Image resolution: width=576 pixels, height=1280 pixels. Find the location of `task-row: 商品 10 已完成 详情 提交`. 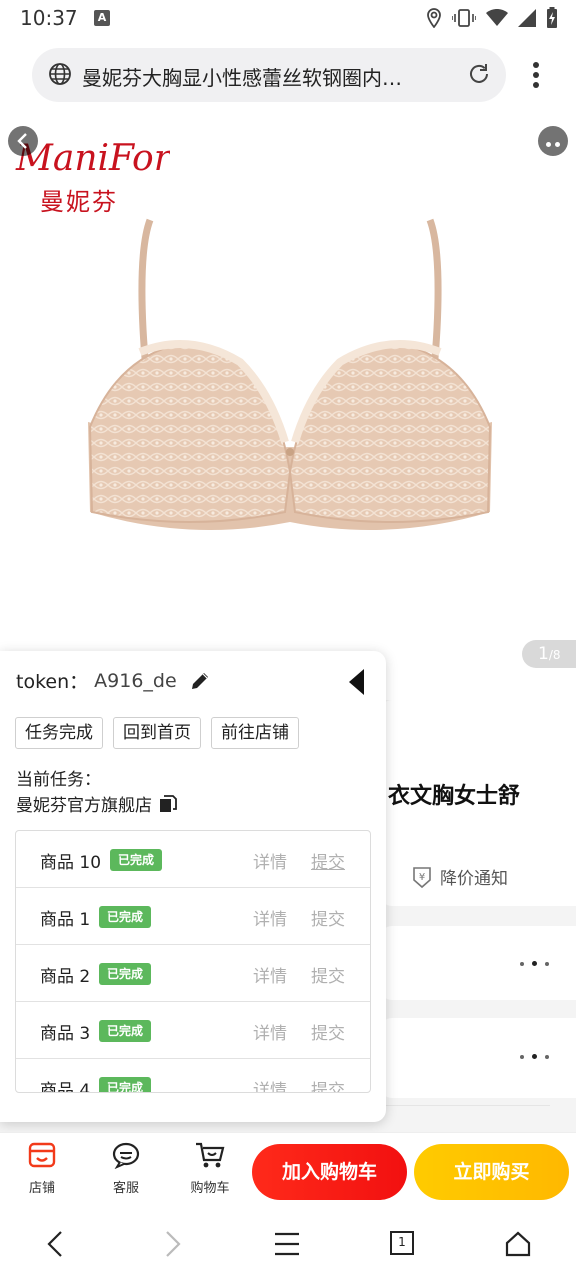

task-row: 商品 10 已完成 详情 提交 is located at coordinates (193, 859).